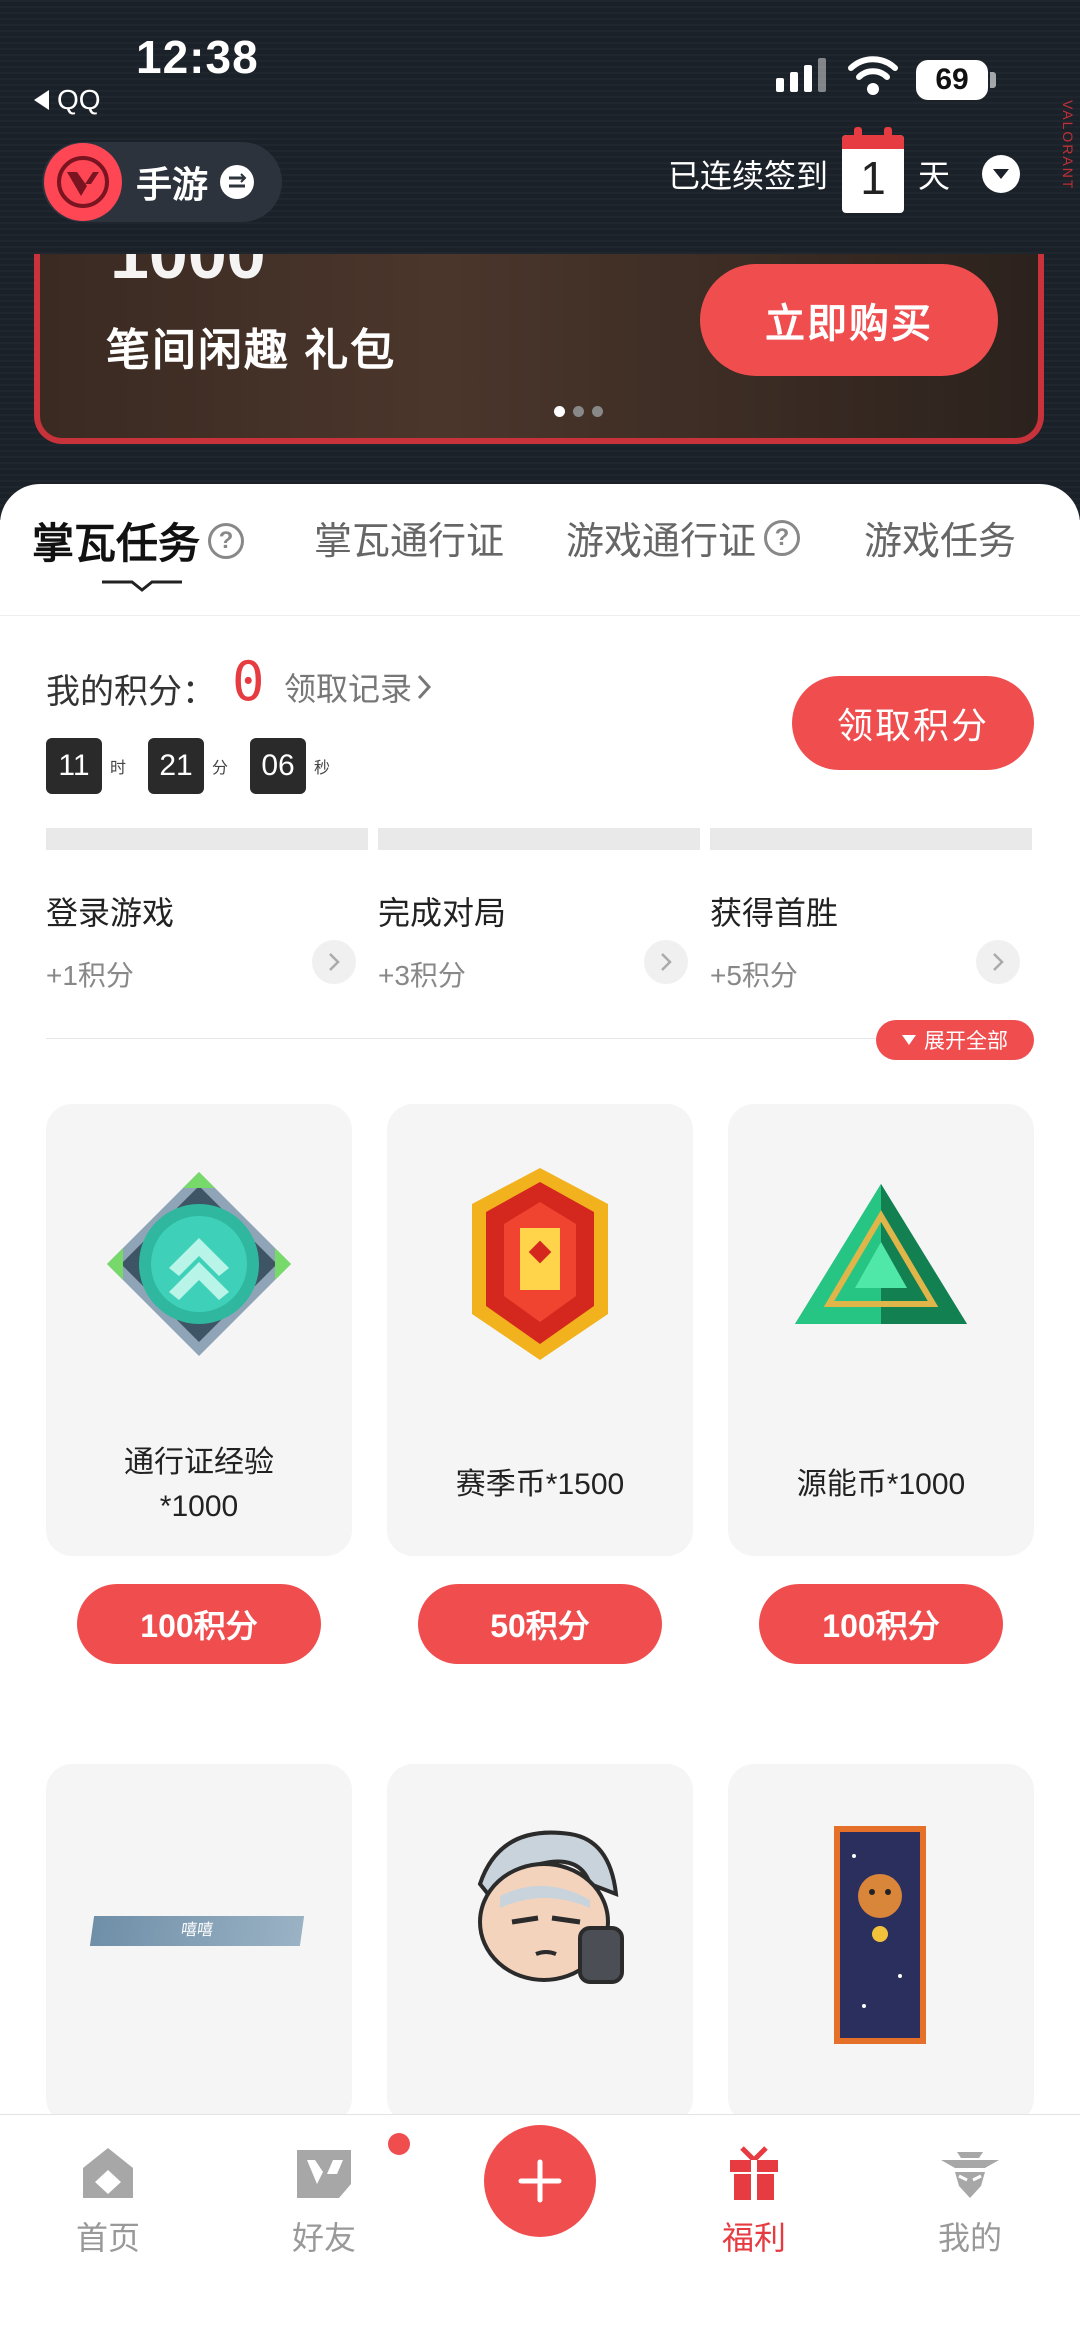 The height and width of the screenshot is (2341, 1080). What do you see at coordinates (116, 543) in the screenshot?
I see `tab-label: 掌瓦任务` at bounding box center [116, 543].